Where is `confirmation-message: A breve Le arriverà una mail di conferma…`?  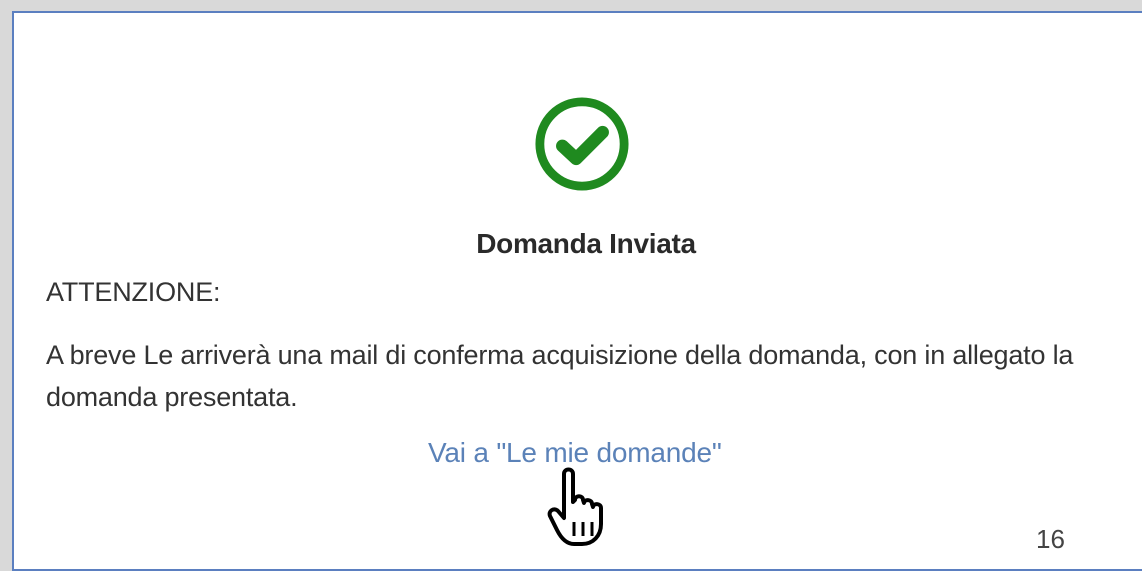 confirmation-message: A breve Le arriverà una mail di conferma… is located at coordinates (560, 376).